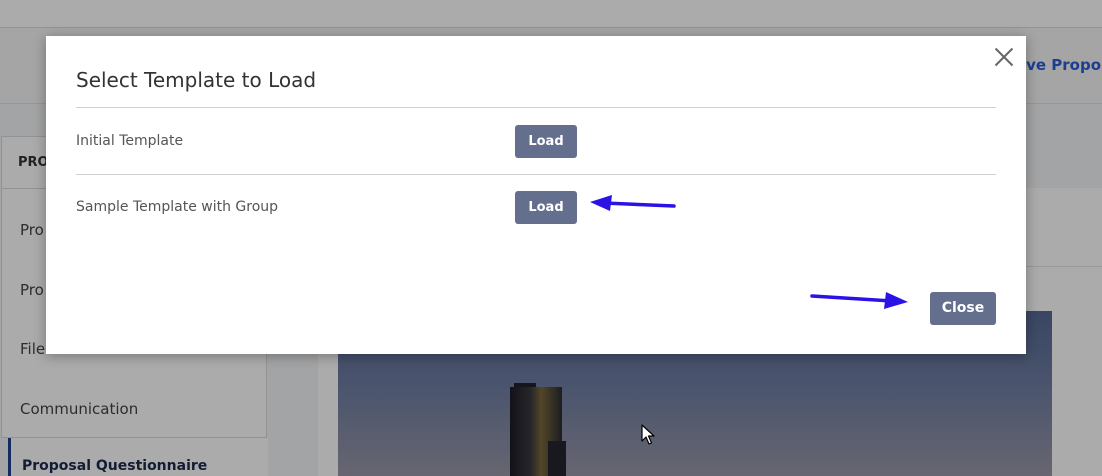  What do you see at coordinates (130, 141) in the screenshot?
I see `template-name-initial: Initial Template` at bounding box center [130, 141].